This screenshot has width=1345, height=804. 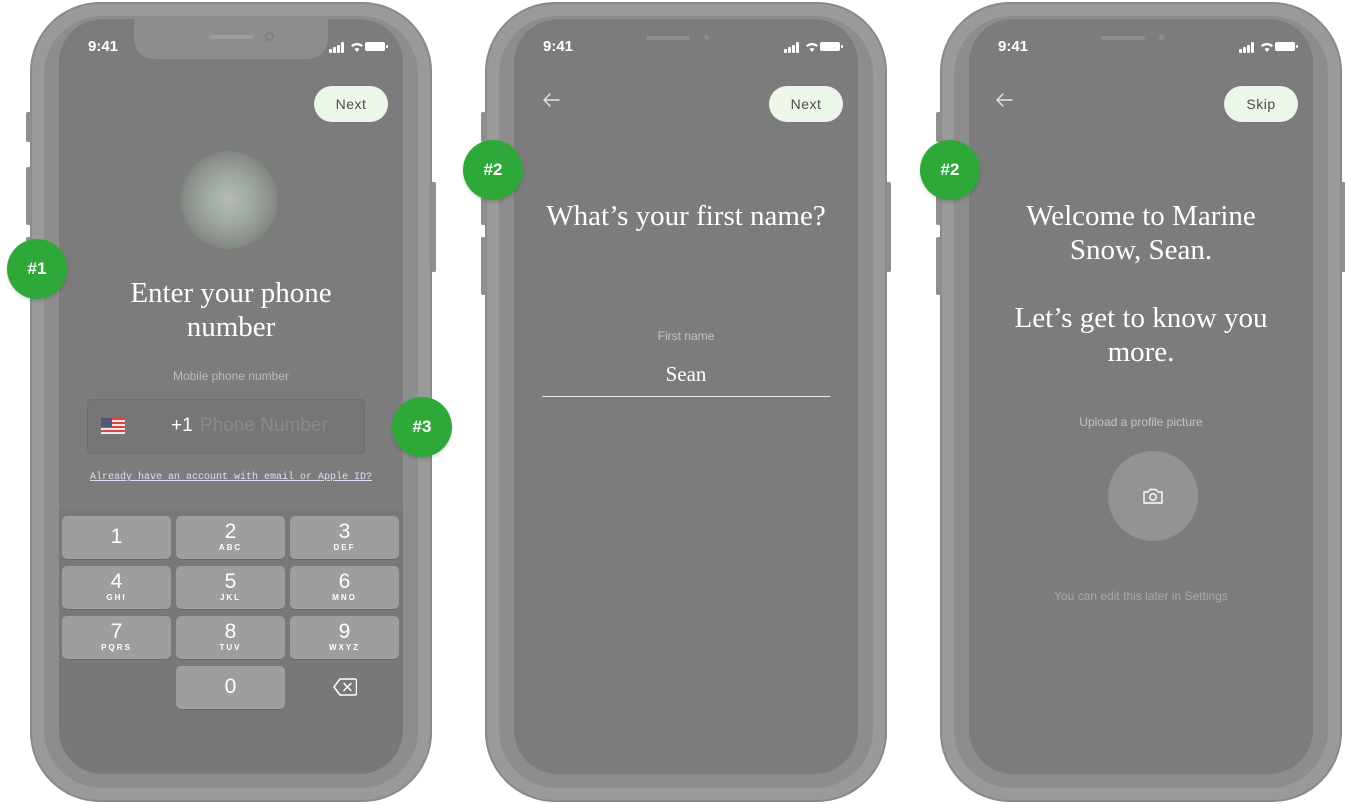 What do you see at coordinates (686, 374) in the screenshot?
I see `first-name-input: Sean` at bounding box center [686, 374].